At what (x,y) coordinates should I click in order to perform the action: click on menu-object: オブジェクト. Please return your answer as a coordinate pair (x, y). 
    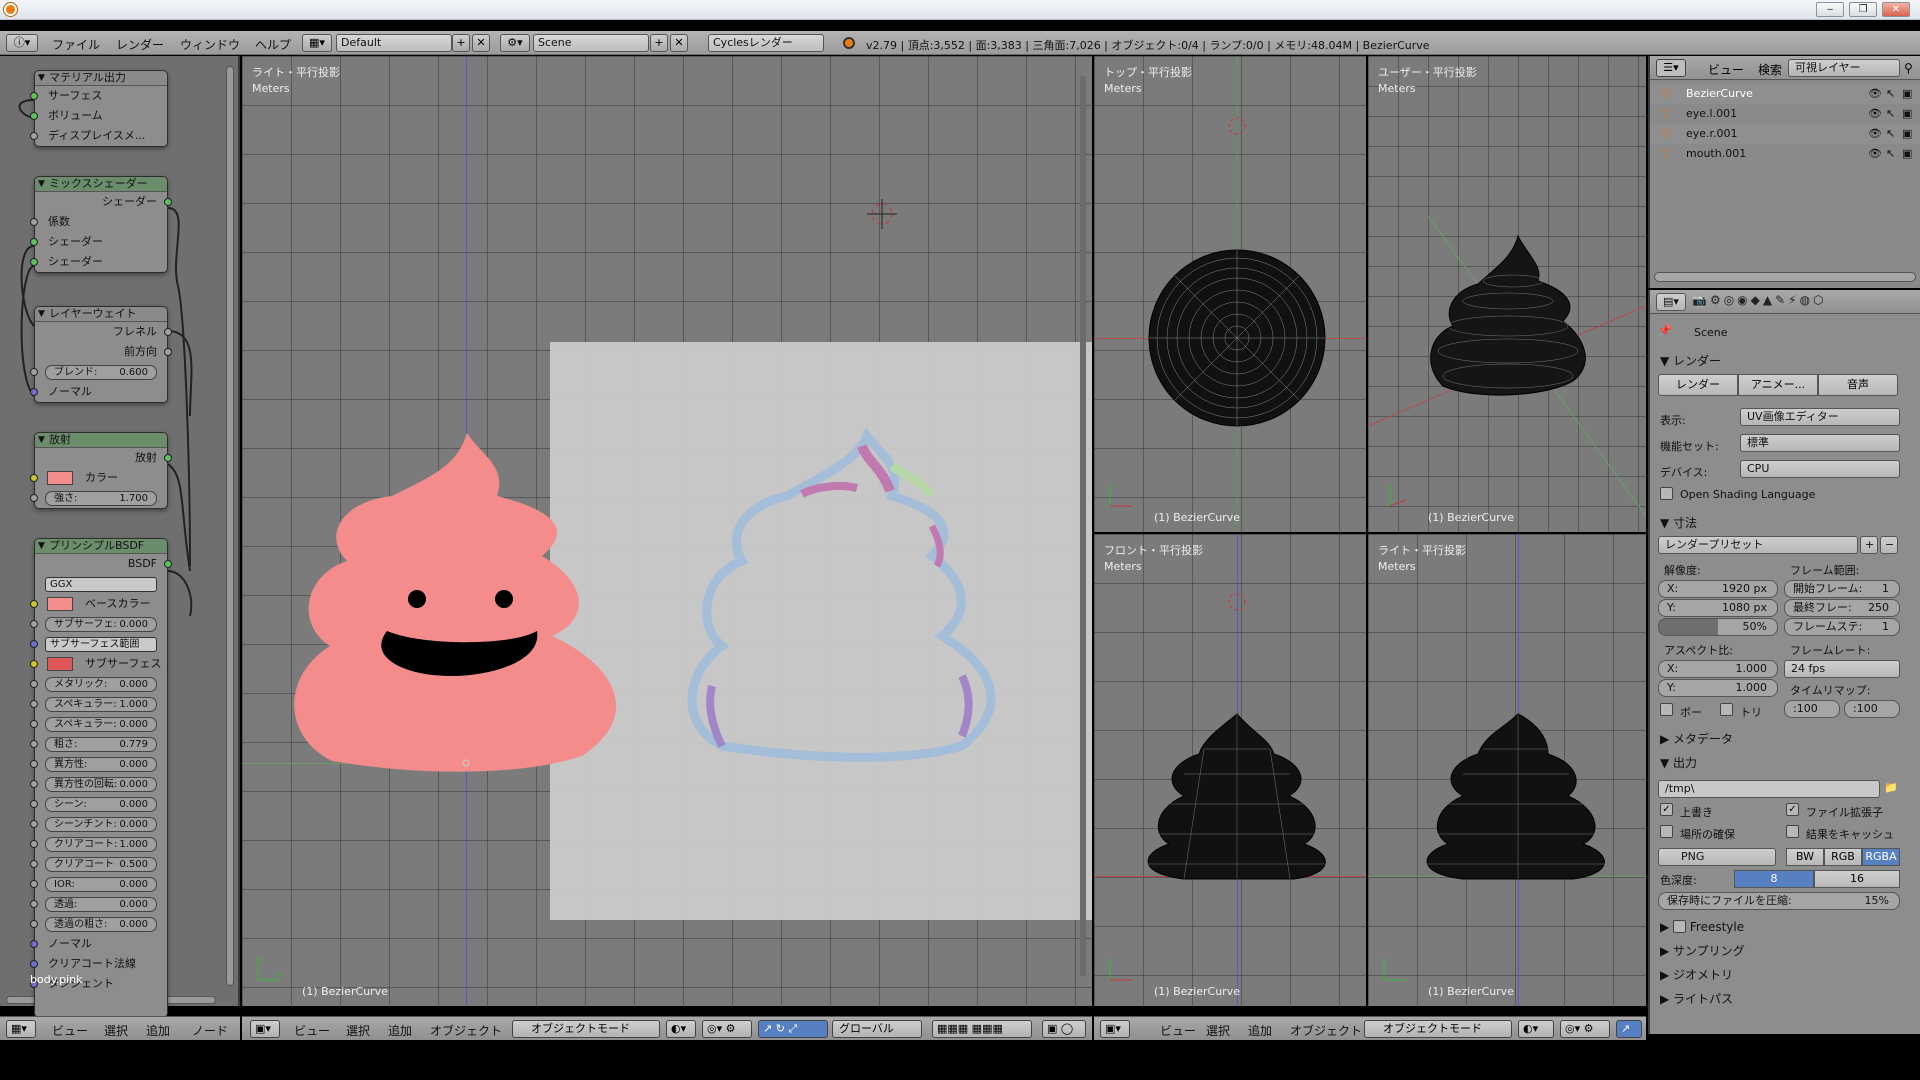
    Looking at the image, I should click on (466, 1030).